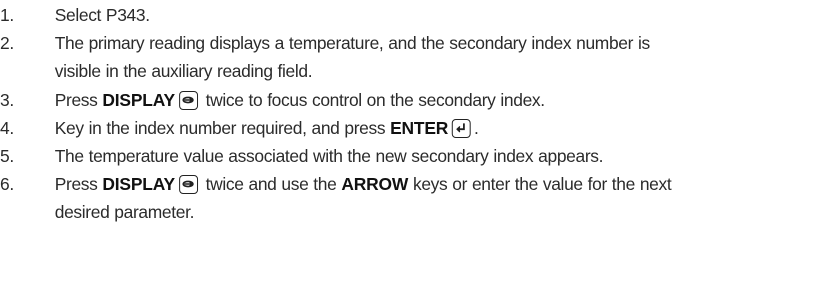 This screenshot has height=283, width=814. What do you see at coordinates (271, 184) in the screenshot?
I see `step-text-mid: twice and use the` at bounding box center [271, 184].